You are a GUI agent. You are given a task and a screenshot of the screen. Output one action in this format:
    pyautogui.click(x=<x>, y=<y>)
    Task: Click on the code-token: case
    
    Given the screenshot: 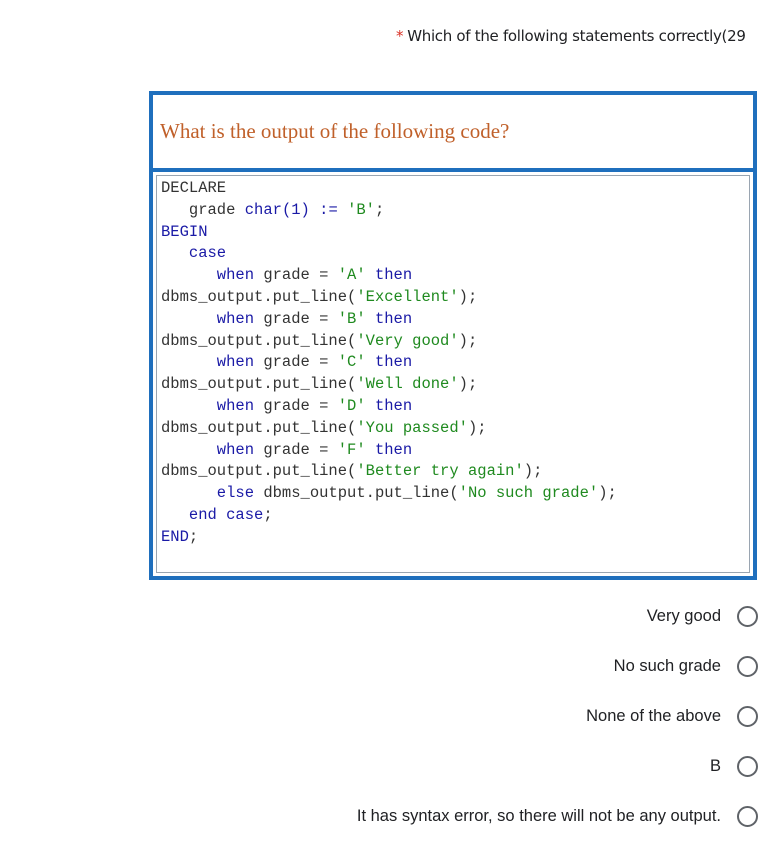 What is the action you would take?
    pyautogui.click(x=194, y=253)
    